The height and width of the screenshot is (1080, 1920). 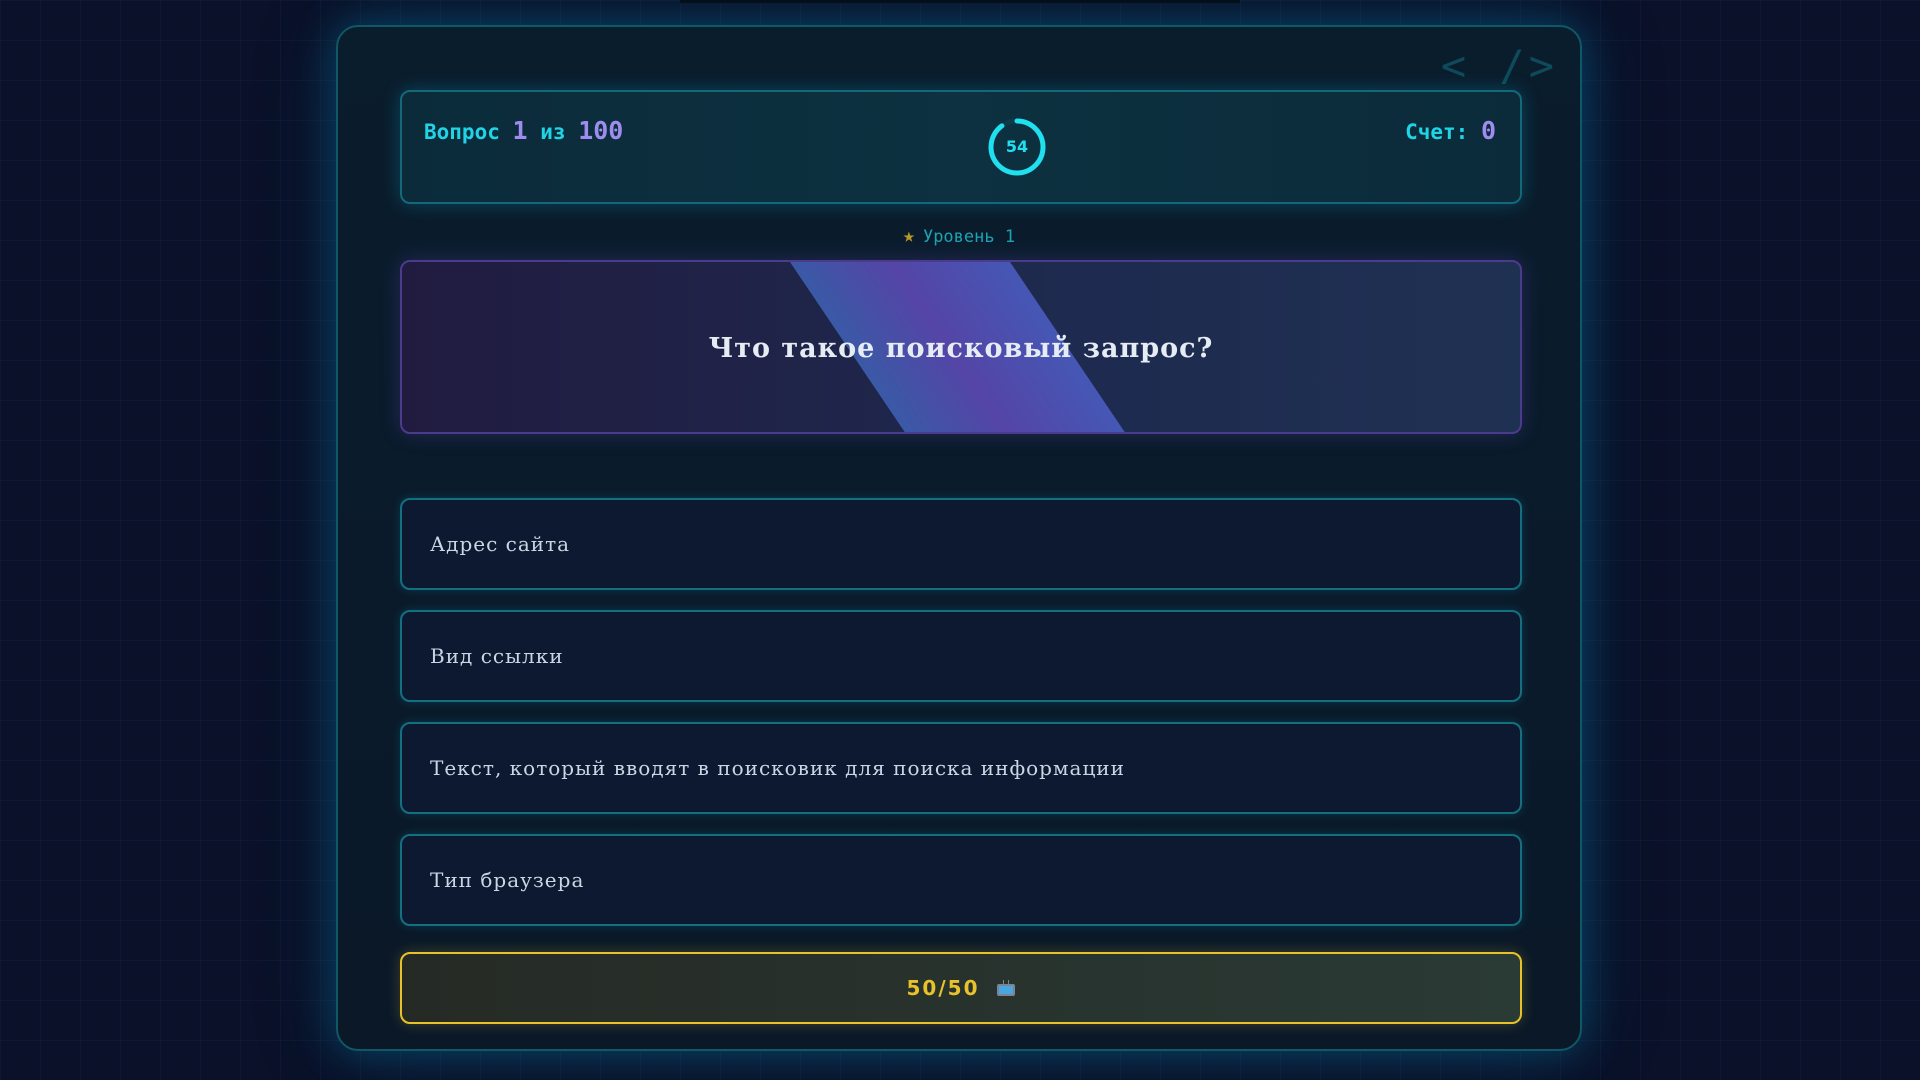 I want to click on question-counter: Вопрос 1 из 100, so click(x=523, y=130).